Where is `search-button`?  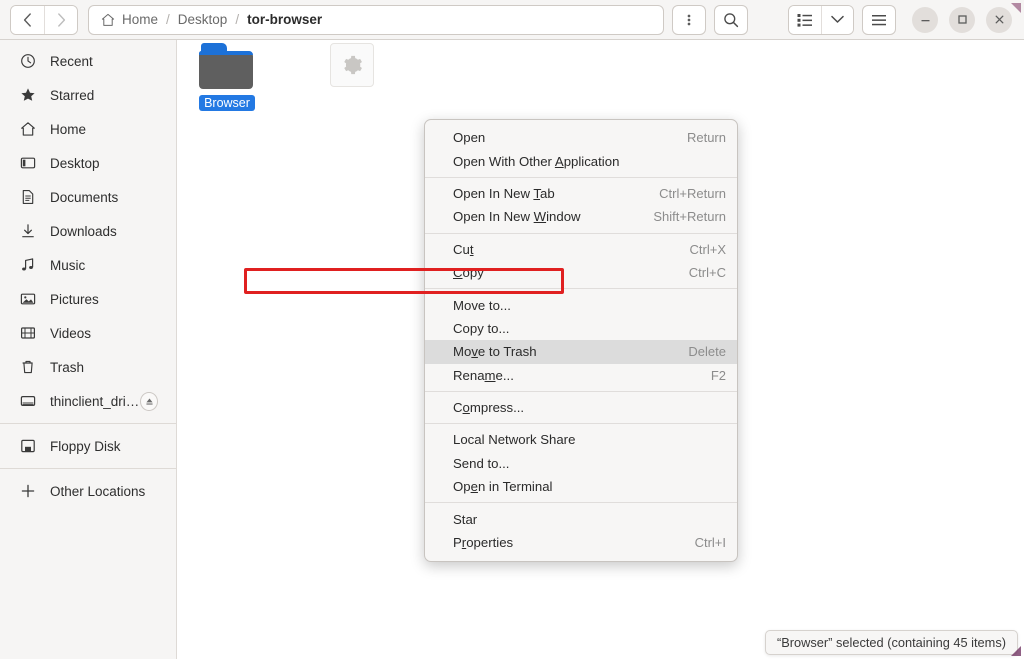 search-button is located at coordinates (731, 19).